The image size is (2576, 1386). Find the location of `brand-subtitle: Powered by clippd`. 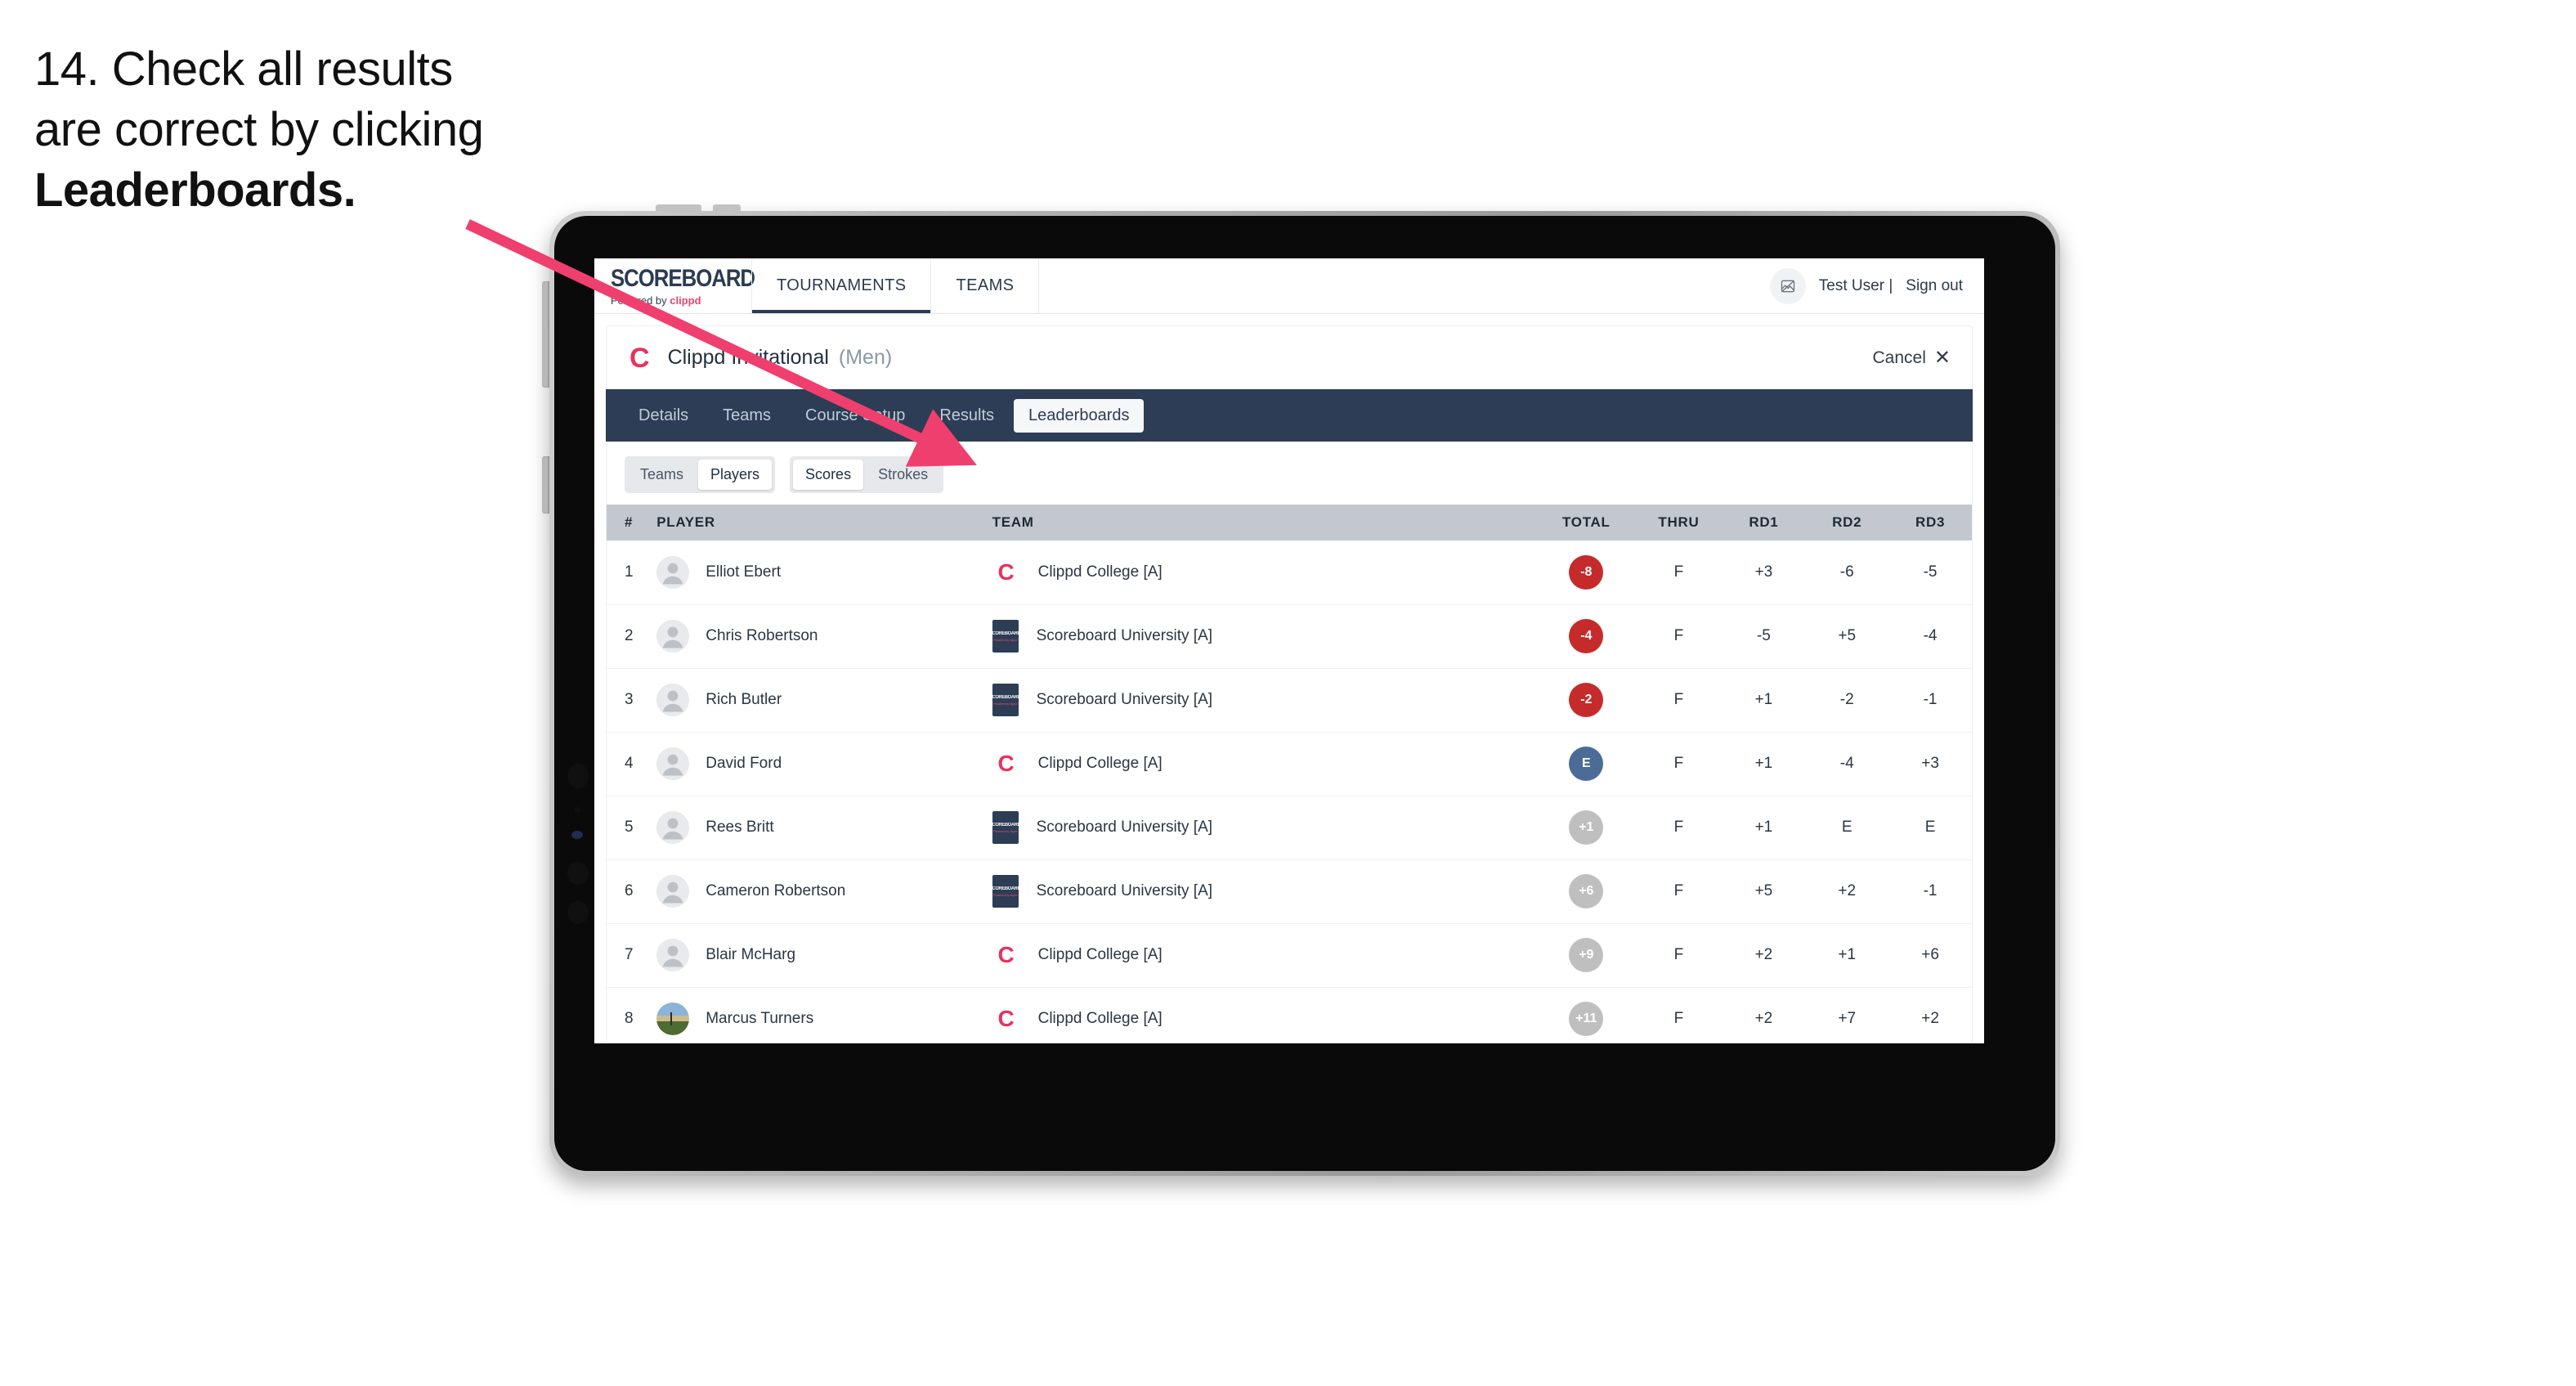

brand-subtitle: Powered by clippd is located at coordinates (681, 300).